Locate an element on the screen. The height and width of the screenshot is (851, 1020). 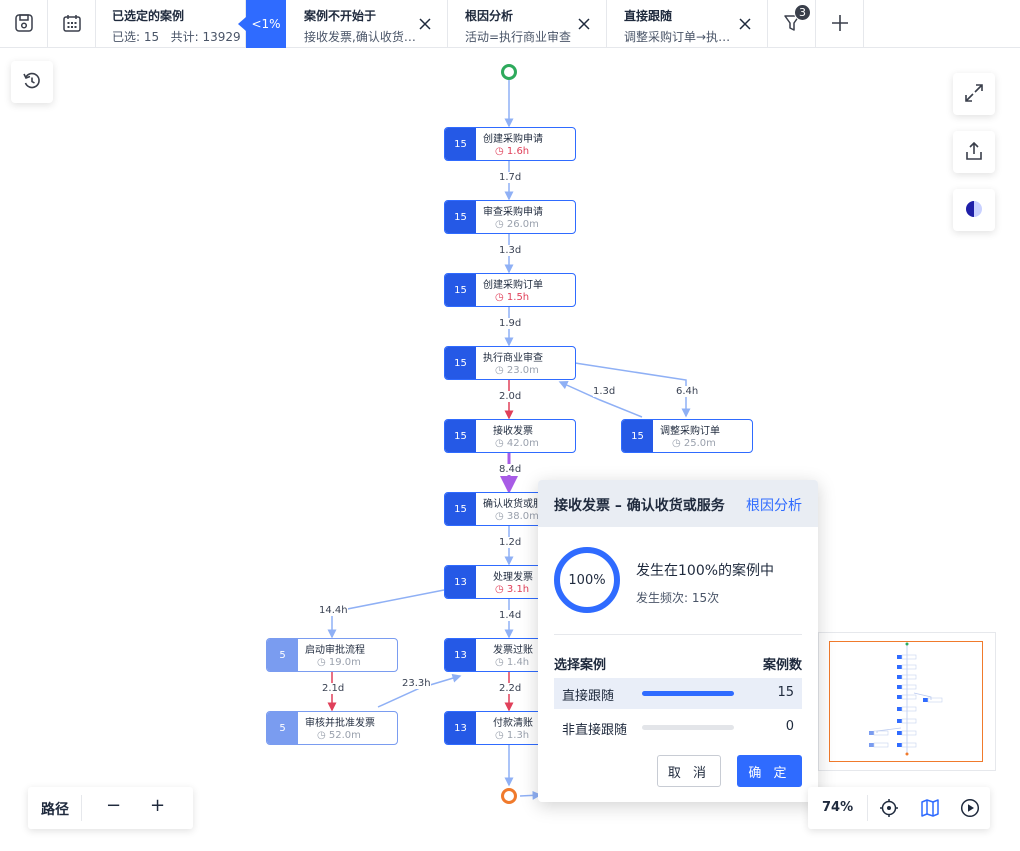
locate-button is located at coordinates (889, 809).